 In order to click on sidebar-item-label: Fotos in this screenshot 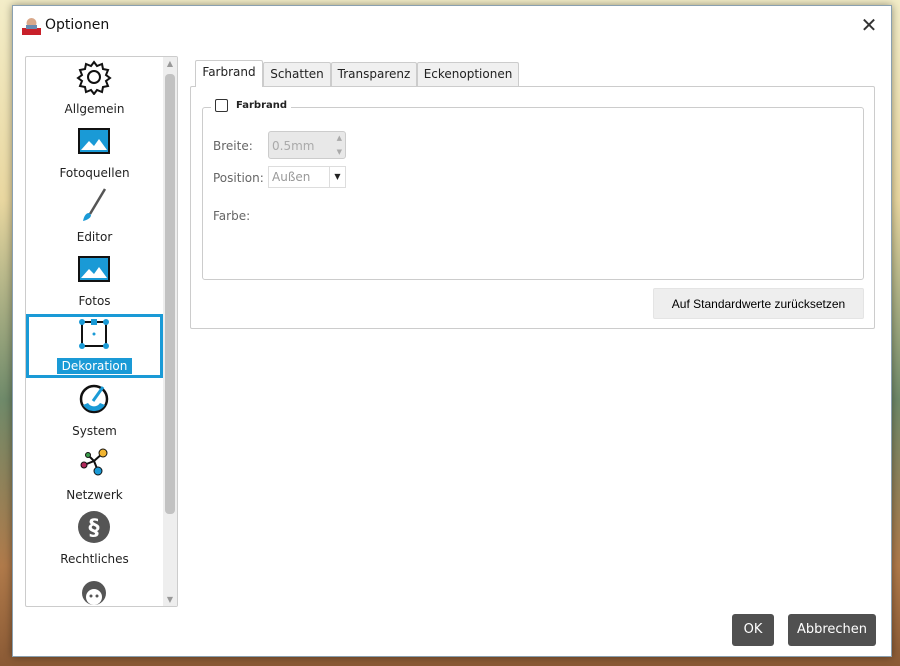, I will do `click(94, 301)`.